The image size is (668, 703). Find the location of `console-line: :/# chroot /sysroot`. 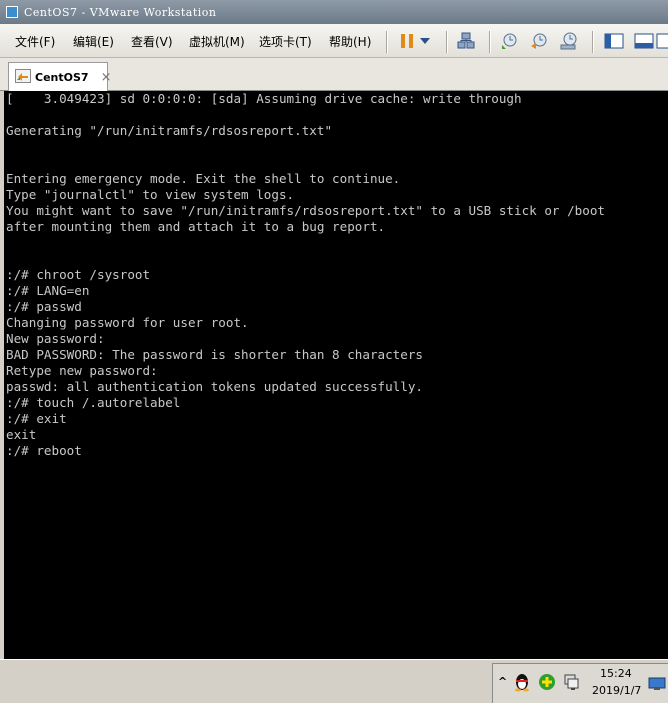

console-line: :/# chroot /sysroot is located at coordinates (78, 274).